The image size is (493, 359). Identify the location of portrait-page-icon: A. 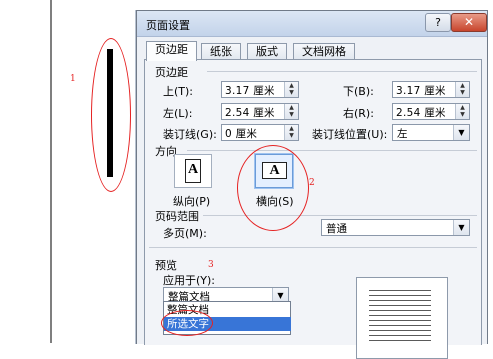
(193, 171).